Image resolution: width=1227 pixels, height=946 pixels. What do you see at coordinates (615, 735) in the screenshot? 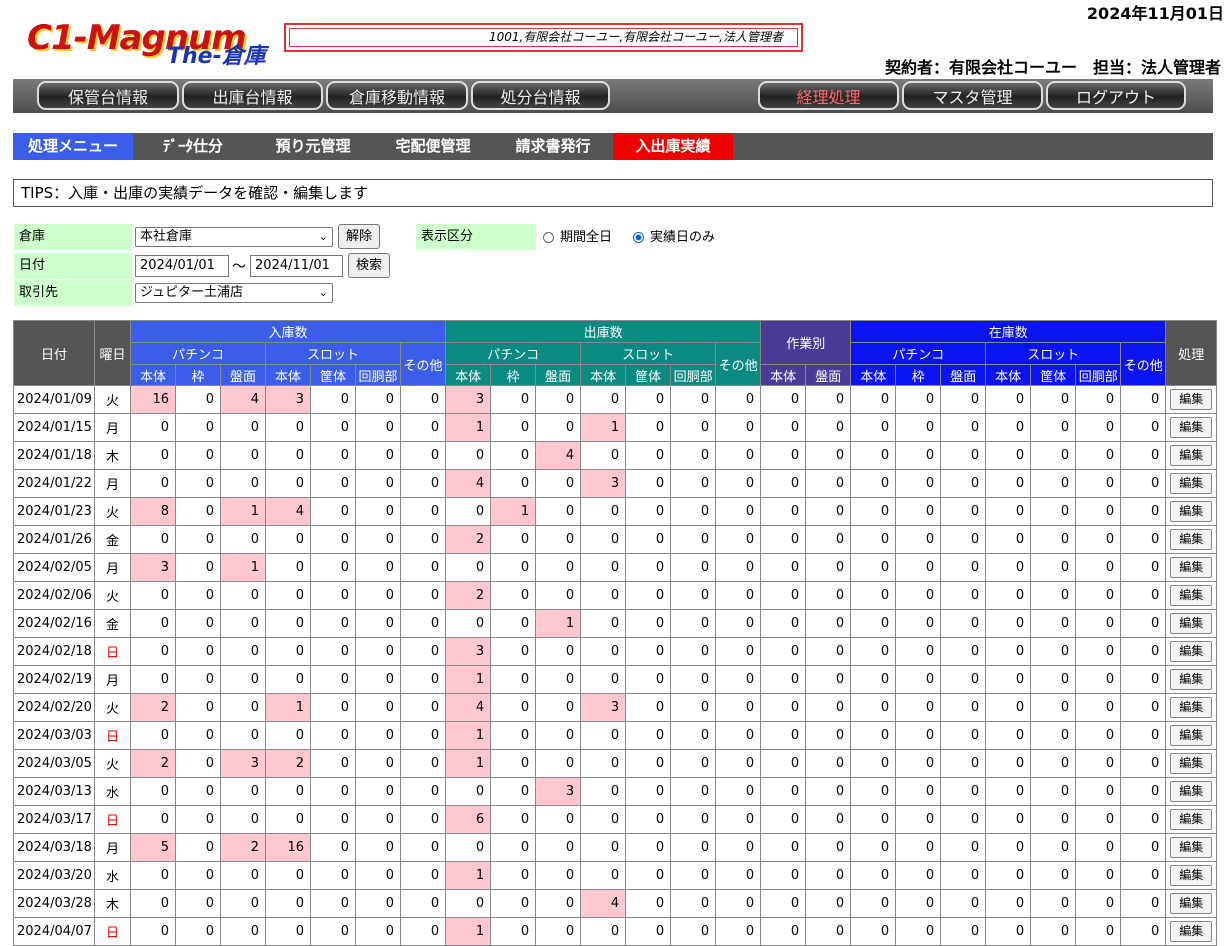
I see `table-row: 2024/03/03 日 0 0 0 0 0 0 0 1 0 0 0 0 0 0 0 0 0 0 0 0 0 0 0 編集` at bounding box center [615, 735].